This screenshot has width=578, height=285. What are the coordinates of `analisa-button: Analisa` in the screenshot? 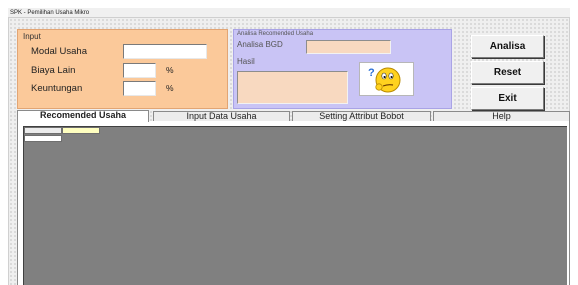 It's located at (507, 46).